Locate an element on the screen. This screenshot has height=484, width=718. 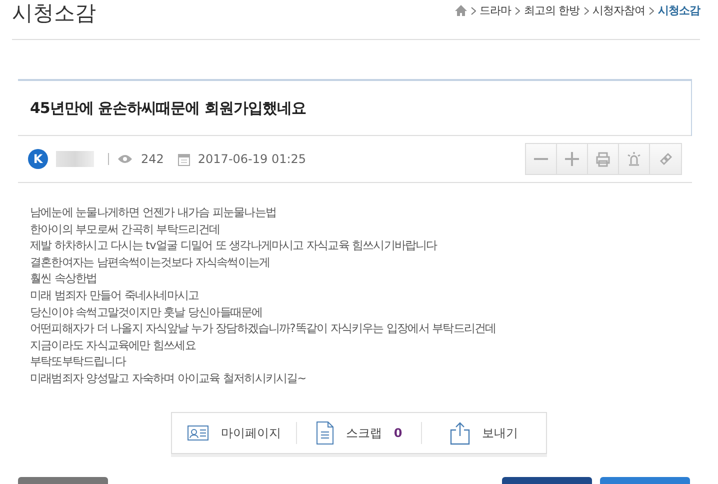
scrap-button: 스크랩 0 is located at coordinates (358, 433).